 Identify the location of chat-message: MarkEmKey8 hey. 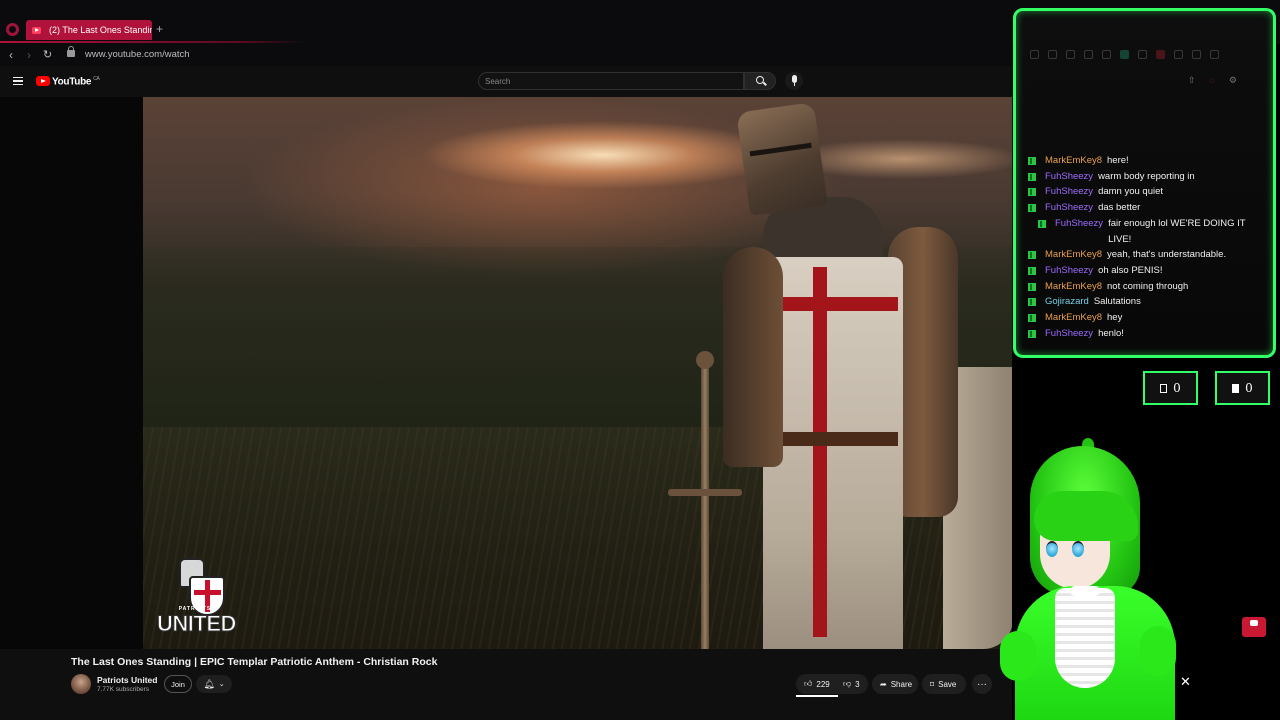
(1146, 318).